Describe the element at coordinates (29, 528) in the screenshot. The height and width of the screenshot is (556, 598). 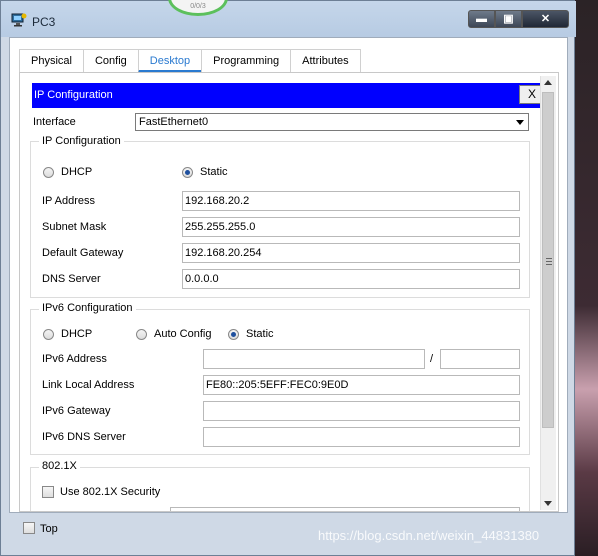
I see `top-checkbox` at that location.